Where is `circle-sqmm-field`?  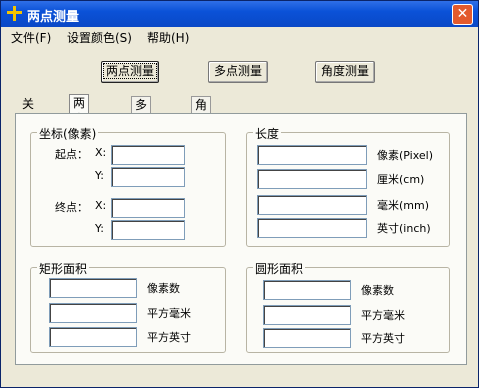 circle-sqmm-field is located at coordinates (307, 315).